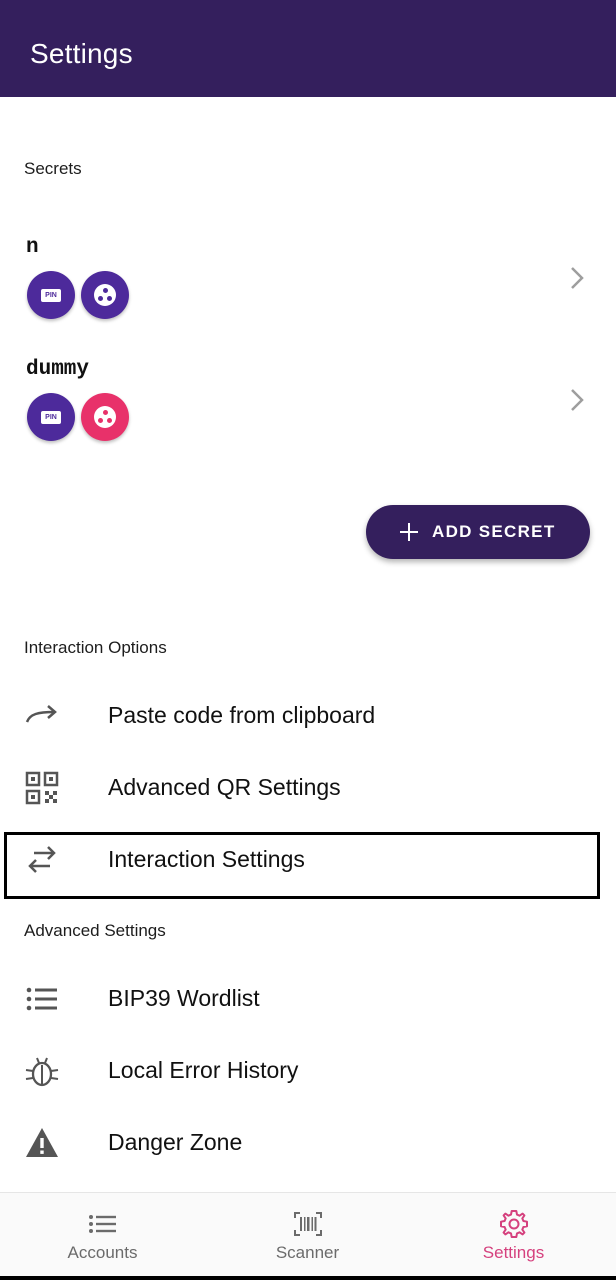  Describe the element at coordinates (409, 532) in the screenshot. I see `plus-icon` at that location.